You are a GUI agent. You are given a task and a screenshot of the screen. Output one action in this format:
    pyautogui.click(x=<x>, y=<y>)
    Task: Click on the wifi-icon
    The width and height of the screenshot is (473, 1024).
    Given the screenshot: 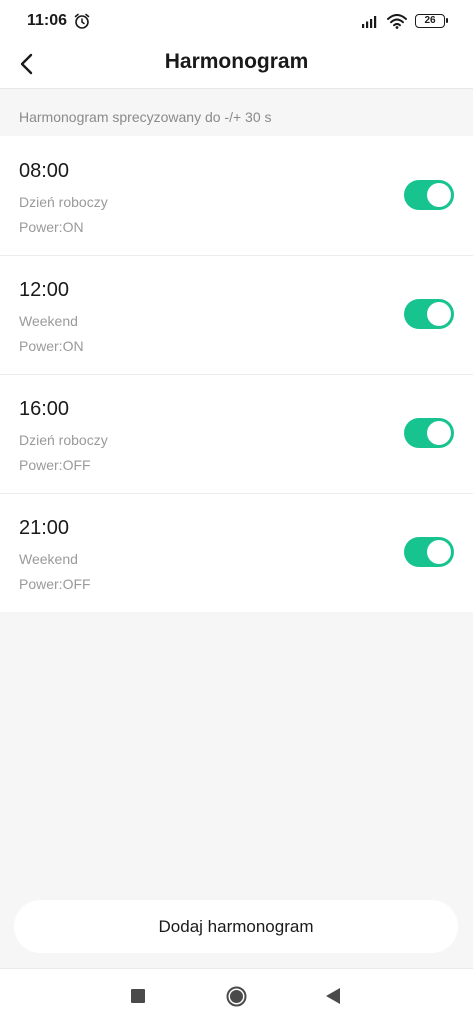 What is the action you would take?
    pyautogui.click(x=397, y=21)
    